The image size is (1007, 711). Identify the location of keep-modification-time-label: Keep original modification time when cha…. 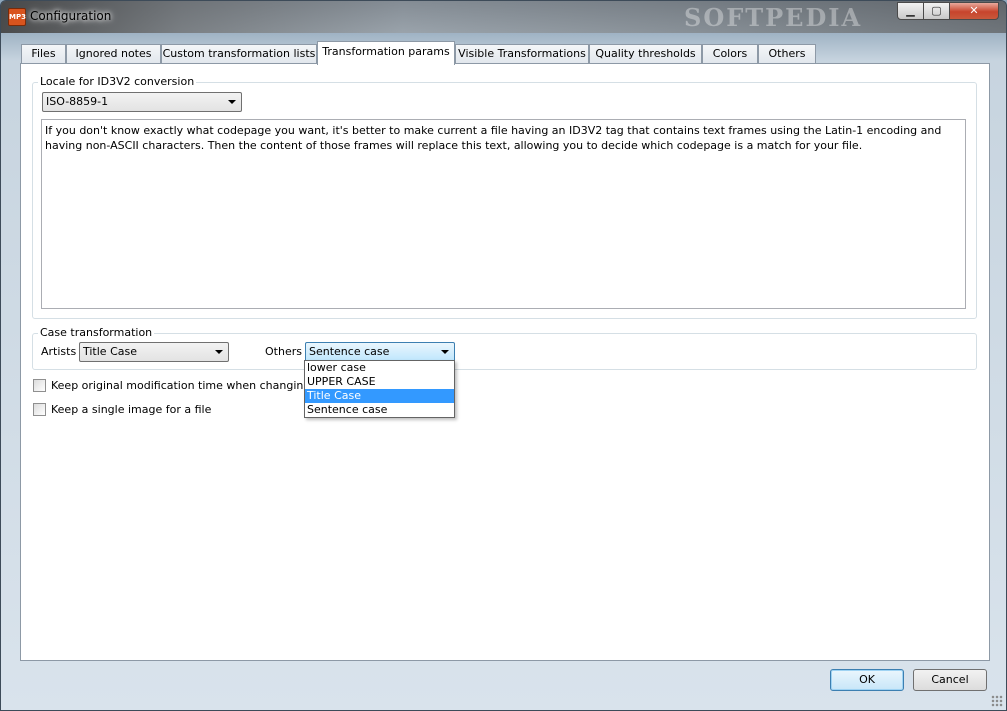
(196, 385).